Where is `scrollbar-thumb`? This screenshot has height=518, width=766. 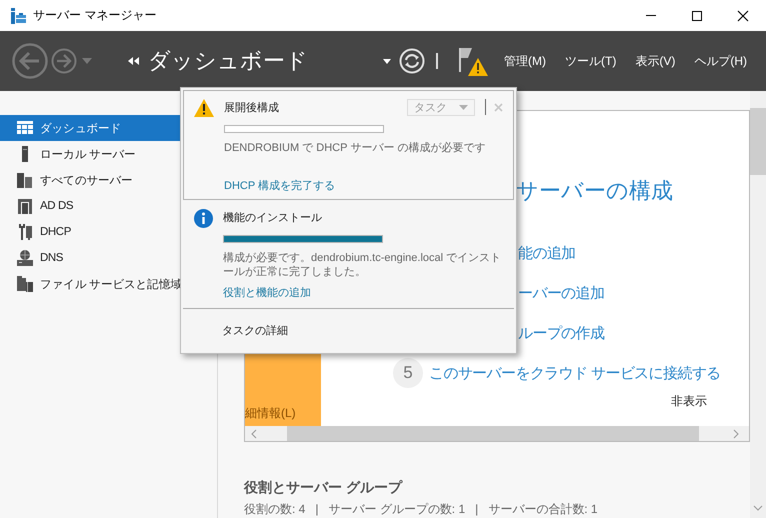 scrollbar-thumb is located at coordinates (758, 141).